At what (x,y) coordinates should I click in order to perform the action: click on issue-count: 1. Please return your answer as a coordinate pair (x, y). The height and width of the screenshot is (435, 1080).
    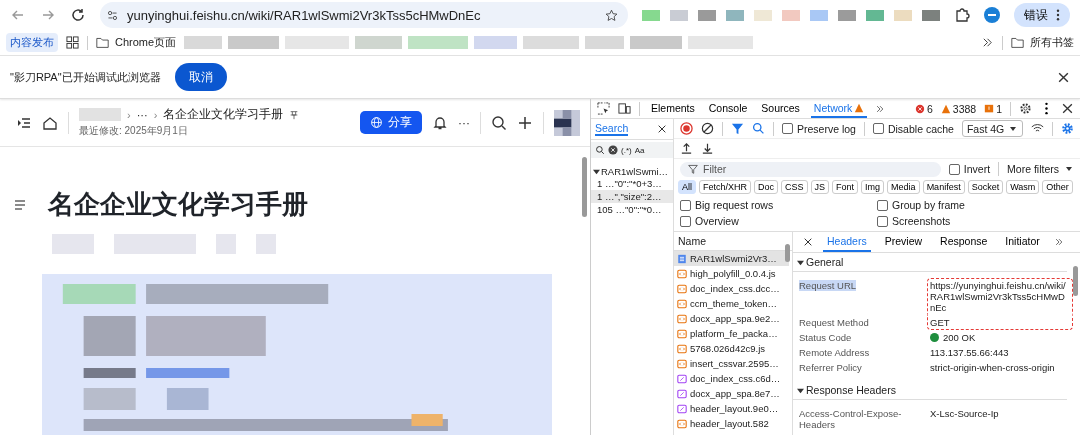
    Looking at the image, I should click on (993, 108).